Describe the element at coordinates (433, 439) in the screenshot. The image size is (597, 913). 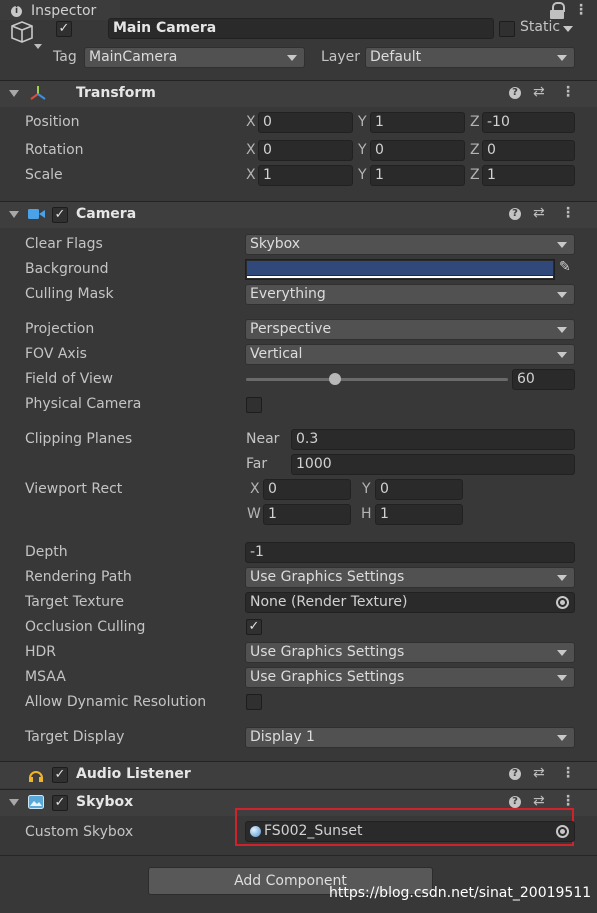
I see `near-field: 0.3` at that location.